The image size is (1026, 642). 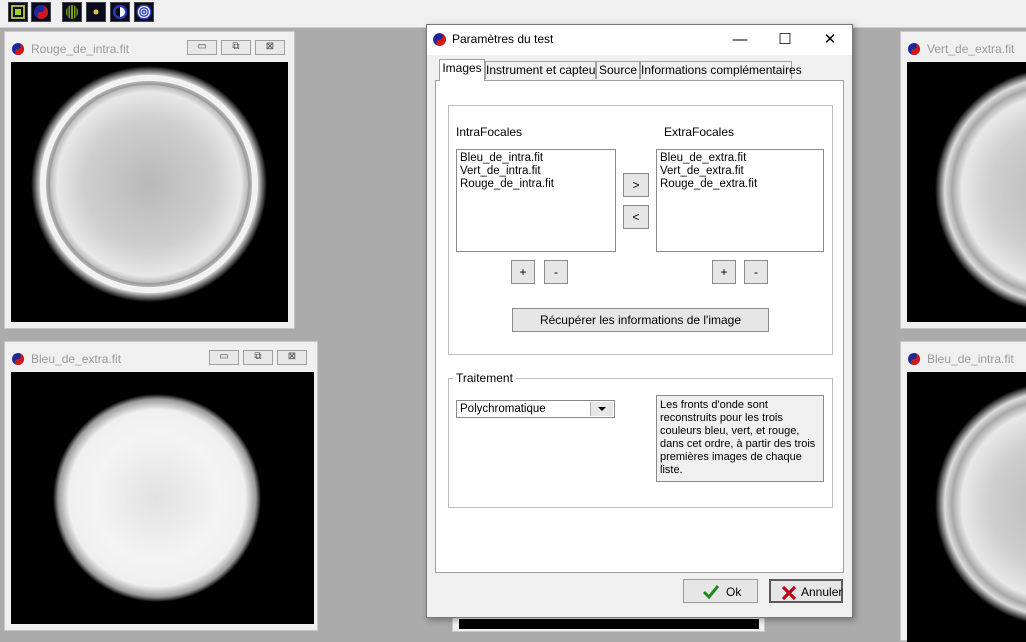 I want to click on tab-source: Source, so click(x=618, y=70).